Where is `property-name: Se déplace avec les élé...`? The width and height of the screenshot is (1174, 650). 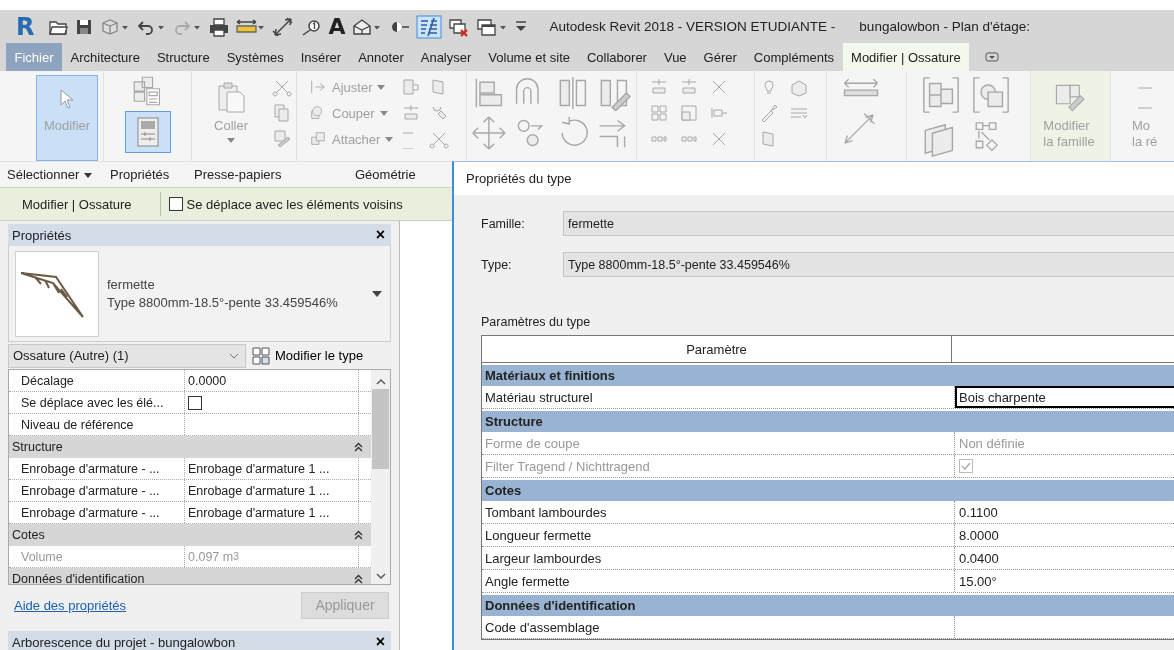
property-name: Se déplace avec les élé... is located at coordinates (97, 402).